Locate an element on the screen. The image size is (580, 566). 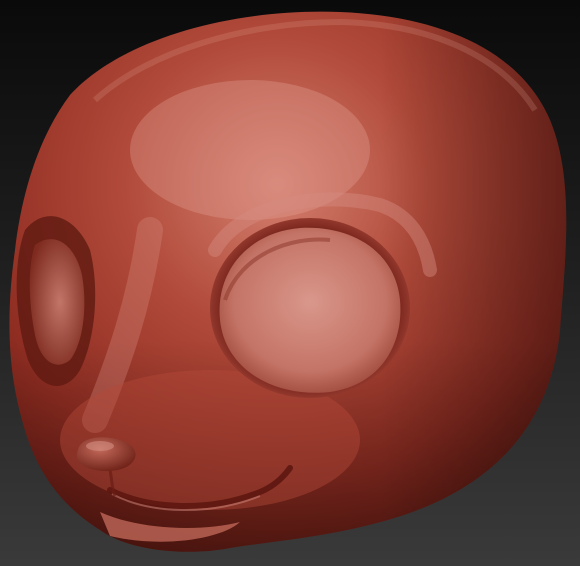
right-eye is located at coordinates (310, 310).